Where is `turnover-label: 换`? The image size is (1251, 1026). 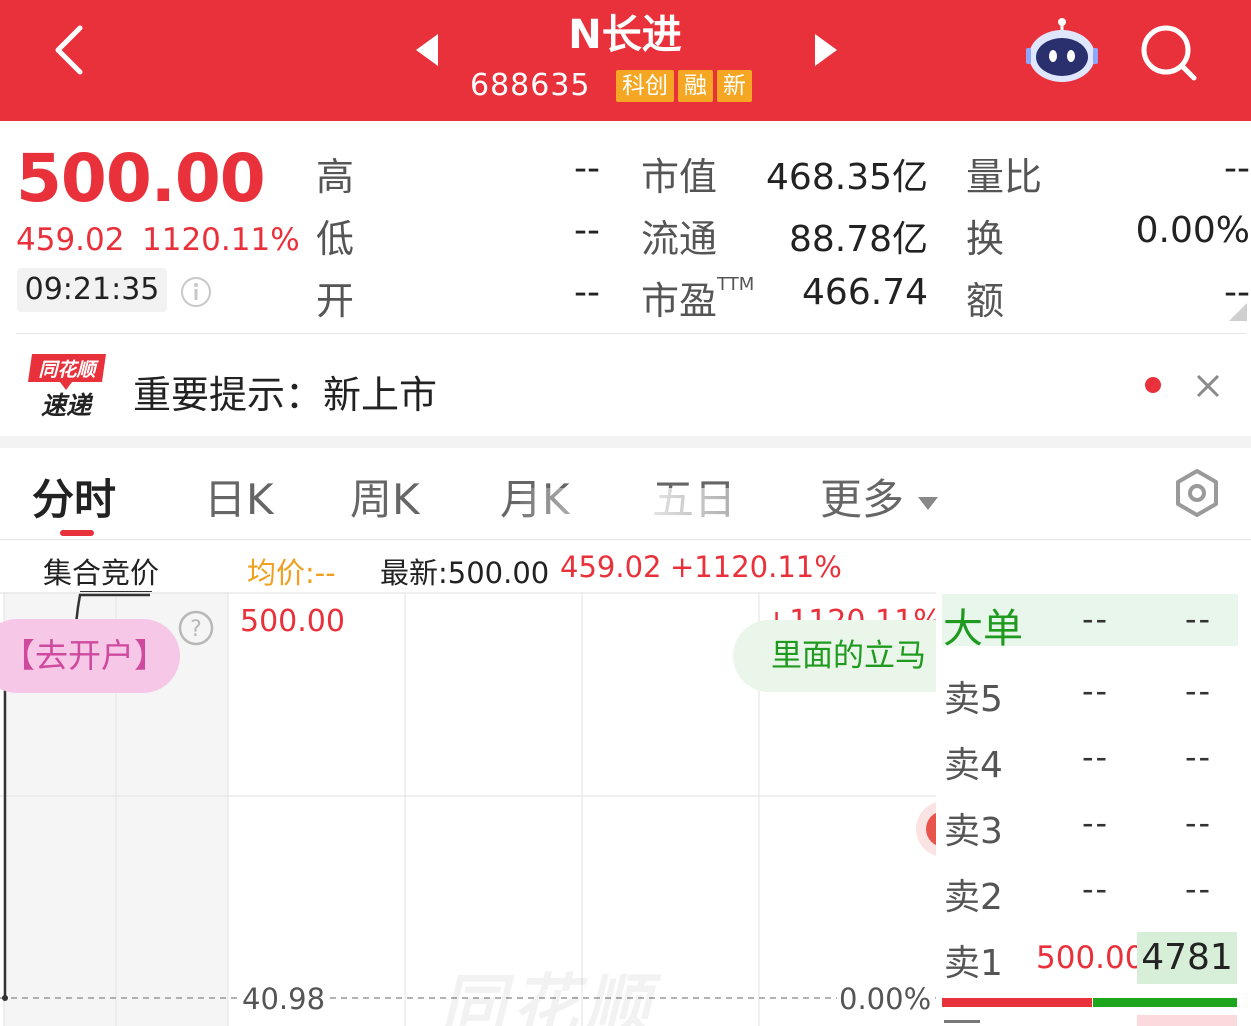 turnover-label: 换 is located at coordinates (985, 239).